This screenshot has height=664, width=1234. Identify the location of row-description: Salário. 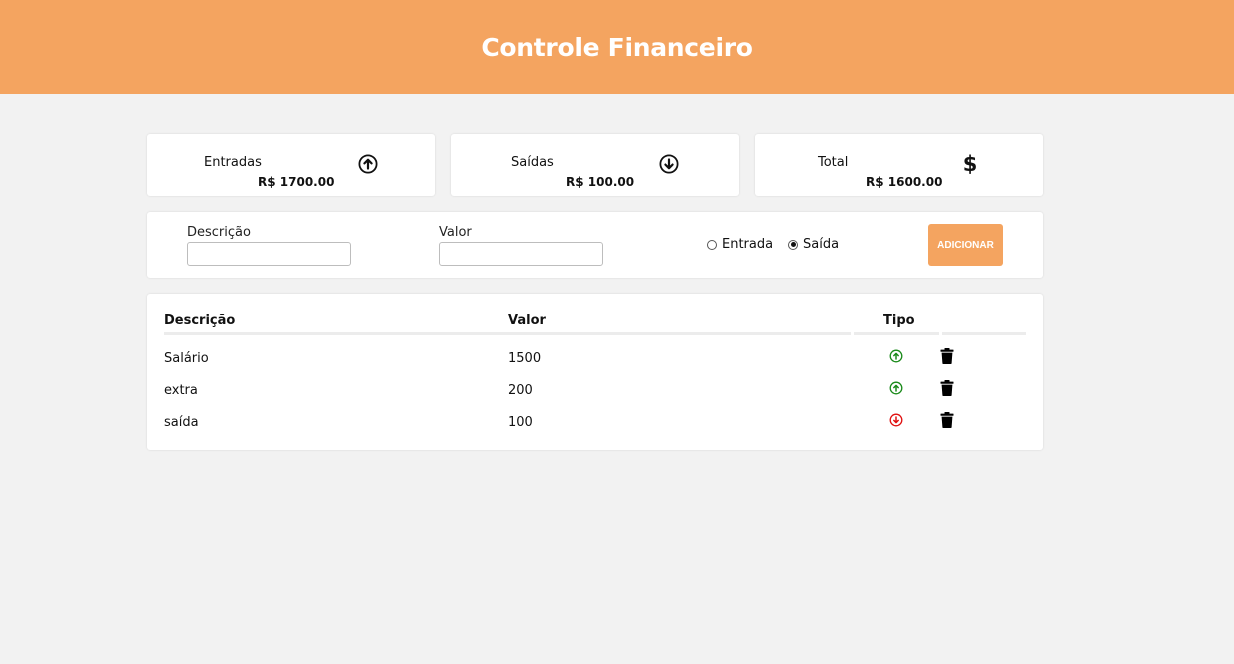
(186, 358).